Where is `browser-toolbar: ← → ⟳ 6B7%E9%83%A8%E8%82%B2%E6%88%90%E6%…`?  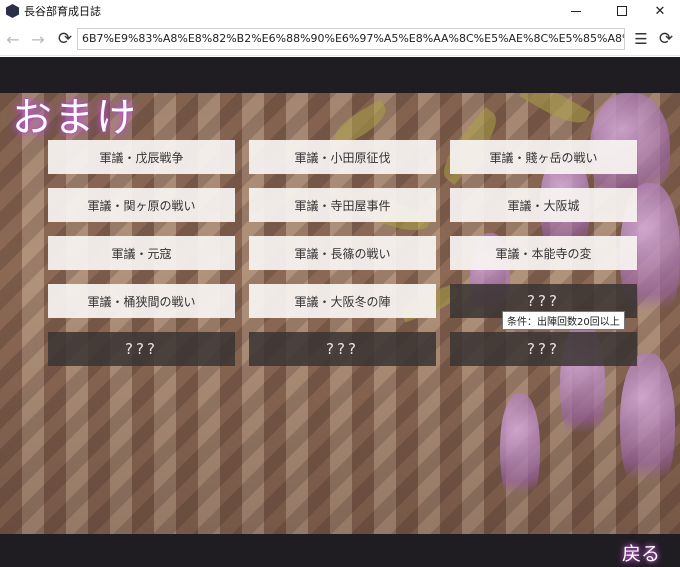
browser-toolbar: ← → ⟳ 6B7%E9%83%A8%E8%82%B2%E6%88%90%E6%… is located at coordinates (340, 39).